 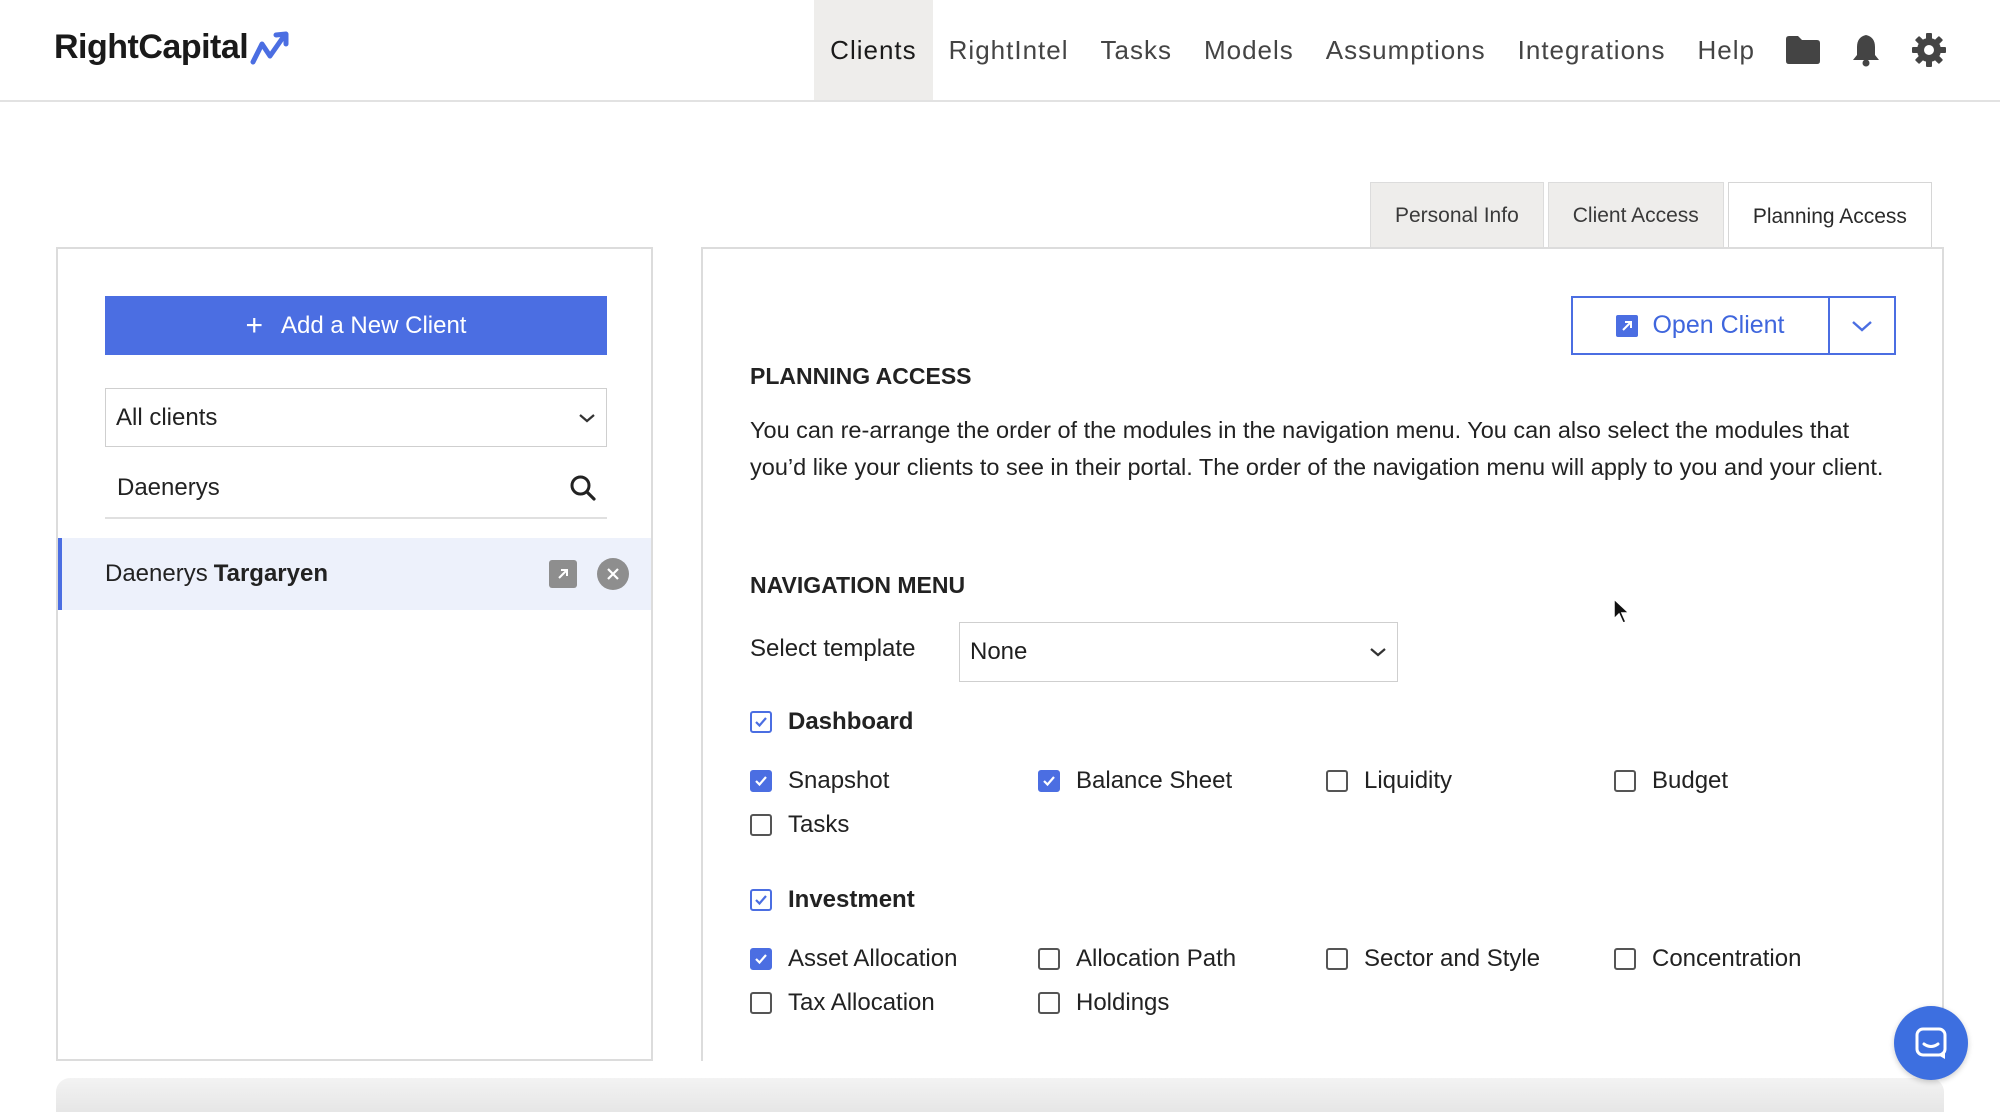 I want to click on search-input, so click(x=327, y=488).